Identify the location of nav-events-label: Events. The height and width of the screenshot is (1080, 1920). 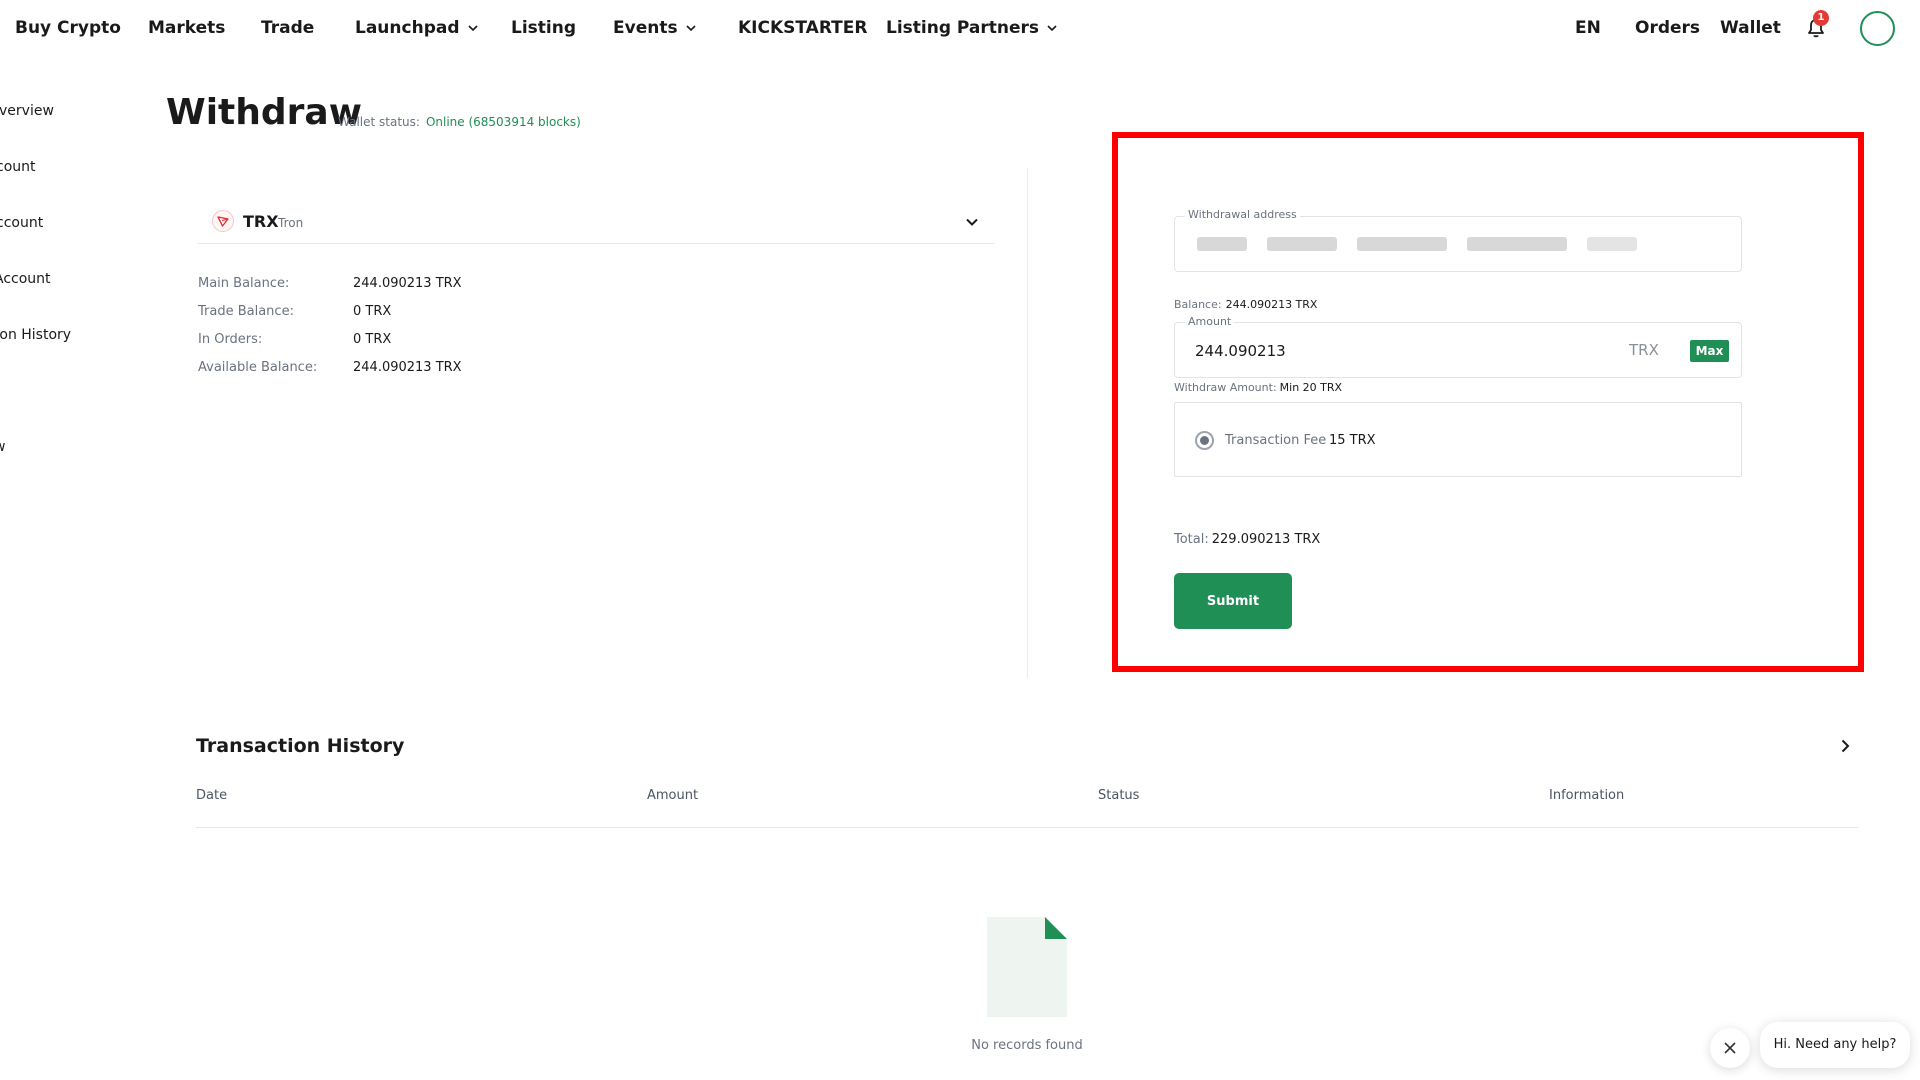
(645, 28).